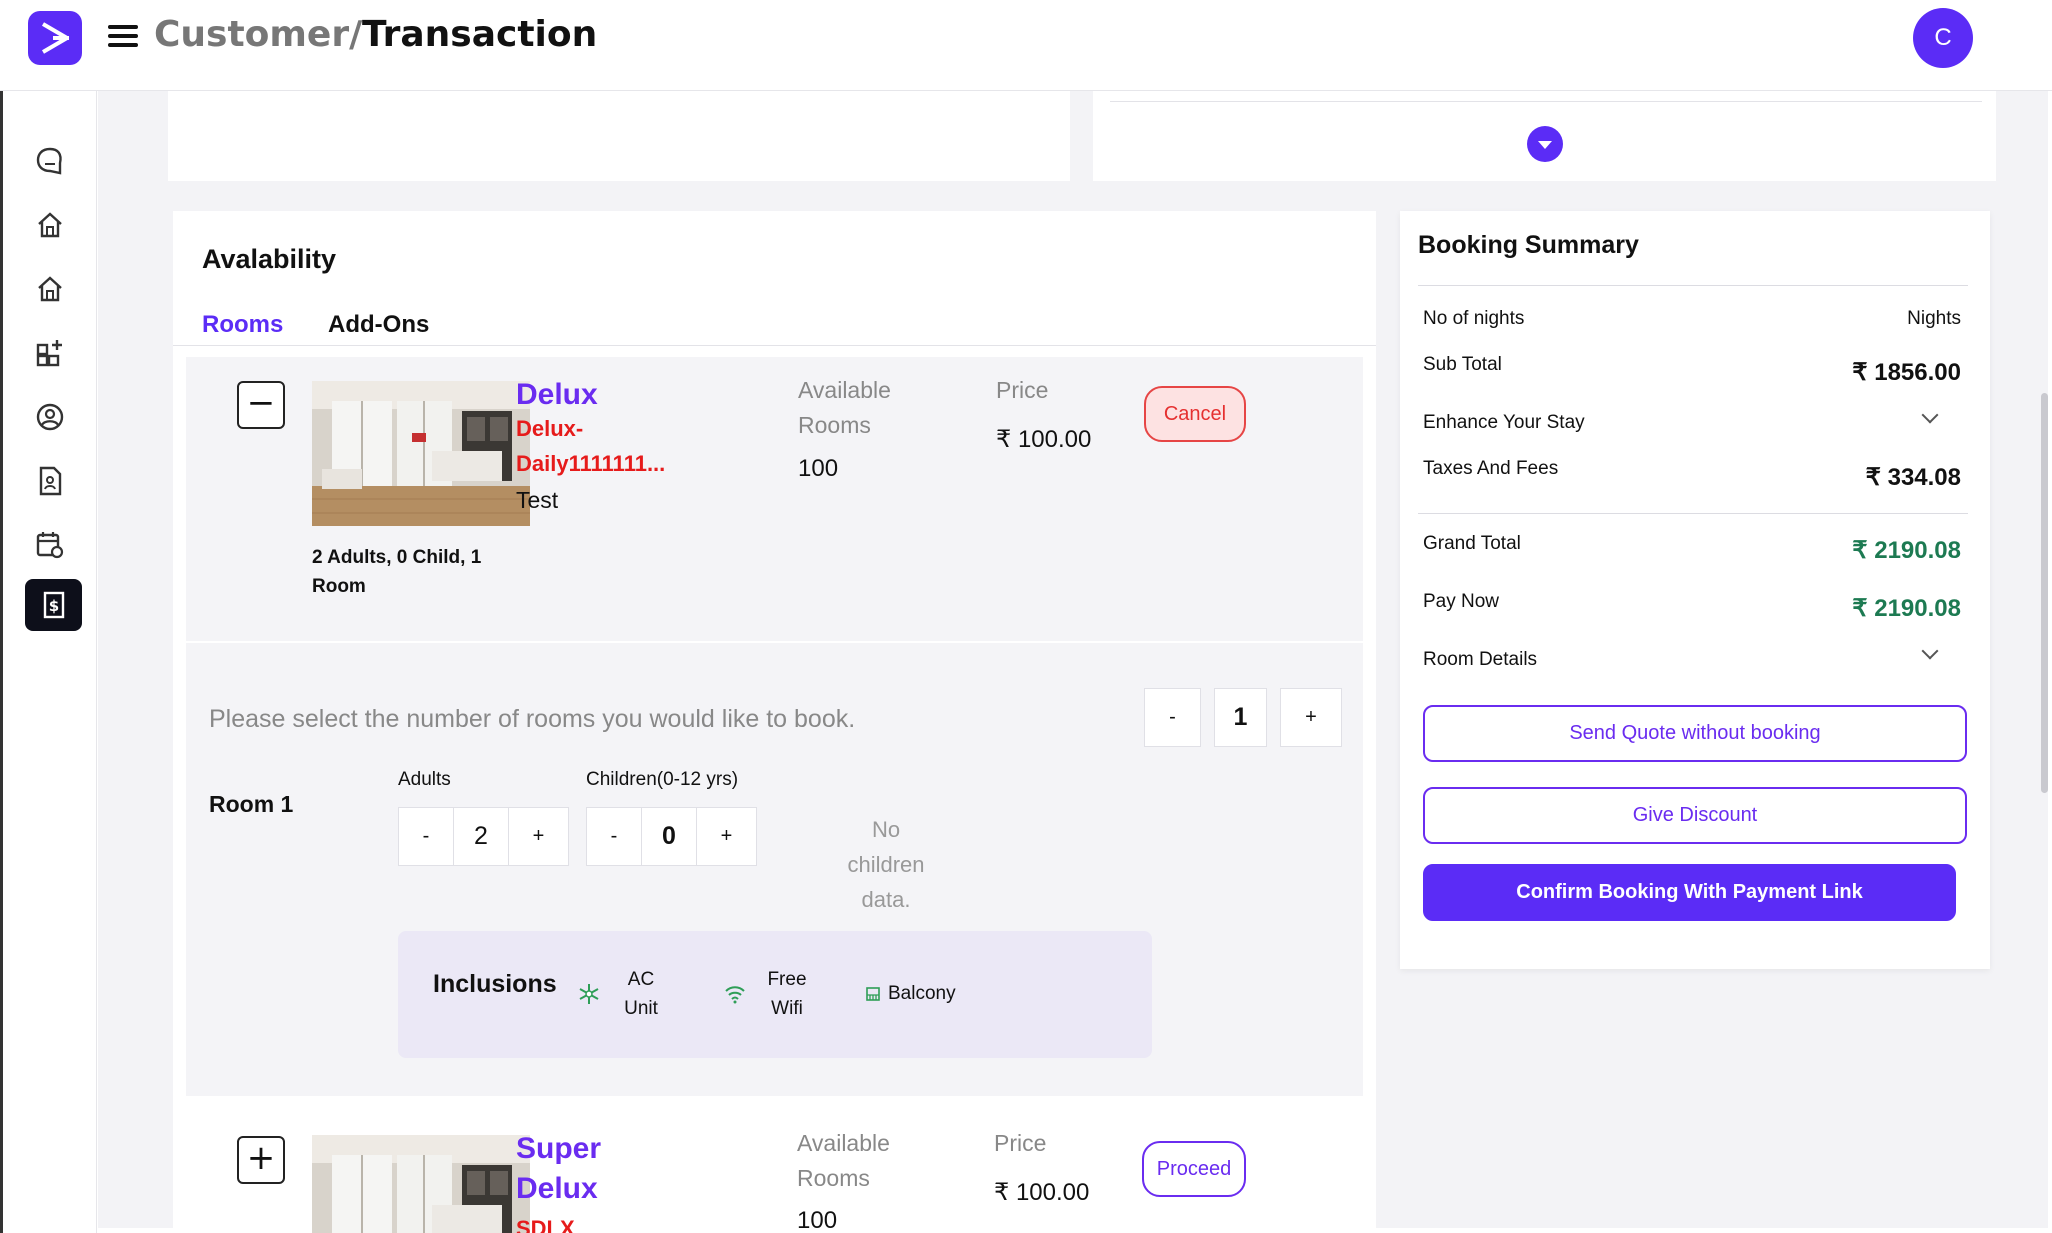  I want to click on children-plus: +, so click(727, 836).